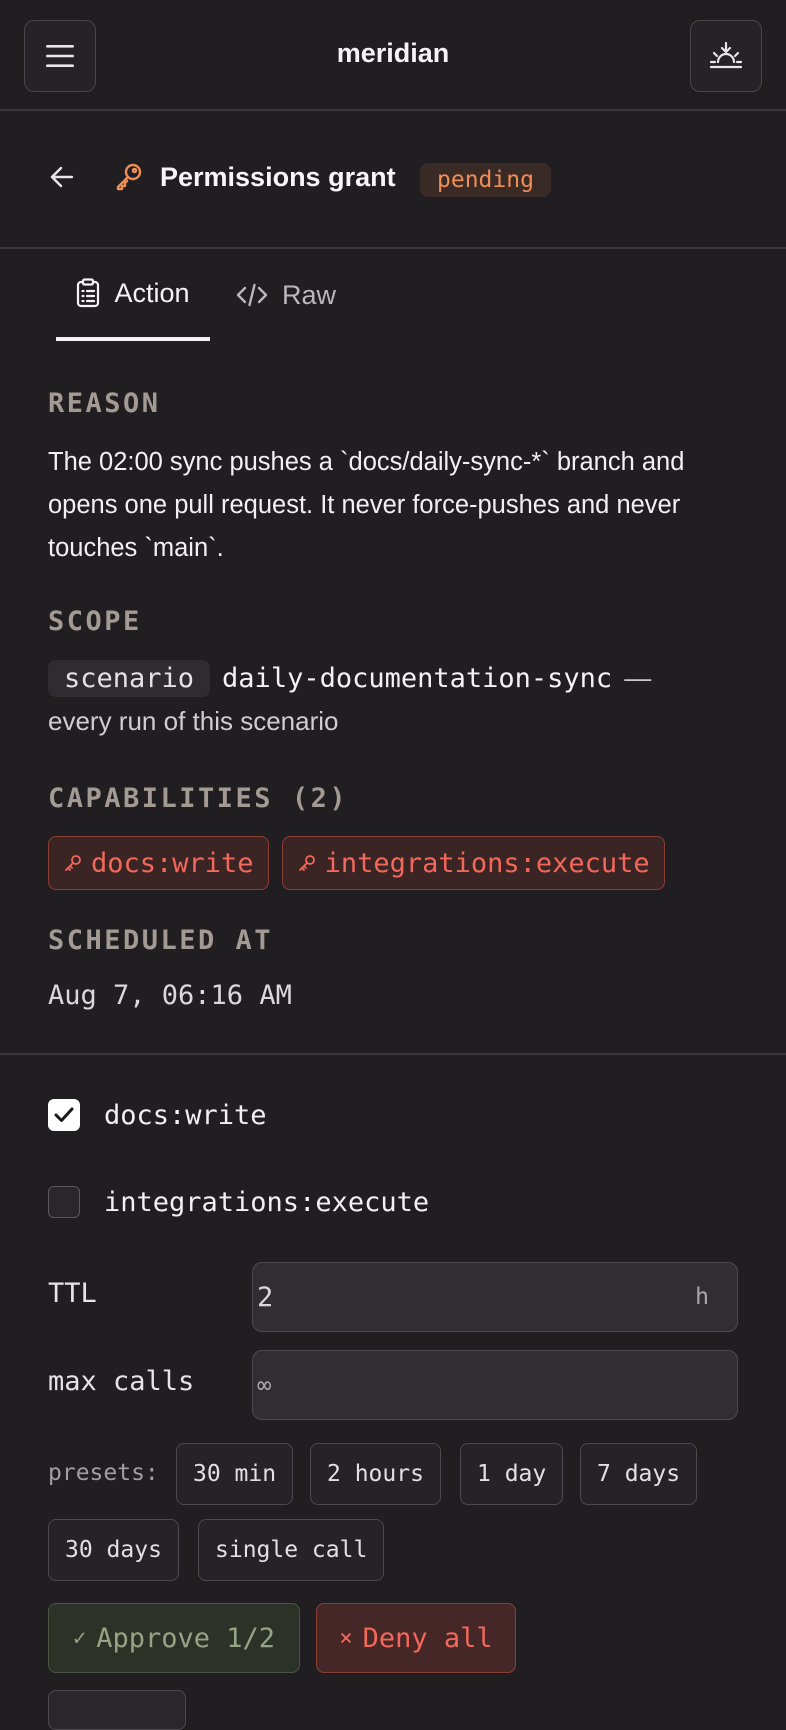 The image size is (786, 1730). Describe the element at coordinates (103, 1473) in the screenshot. I see `presets-label: presets:` at that location.